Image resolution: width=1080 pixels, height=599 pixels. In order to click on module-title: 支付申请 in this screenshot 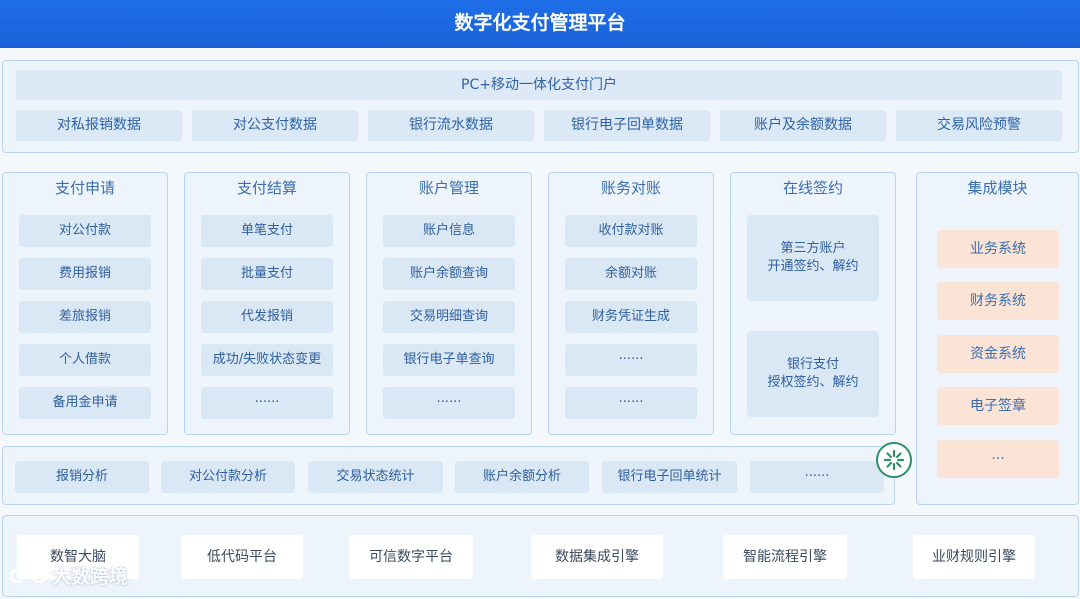, I will do `click(84, 188)`.